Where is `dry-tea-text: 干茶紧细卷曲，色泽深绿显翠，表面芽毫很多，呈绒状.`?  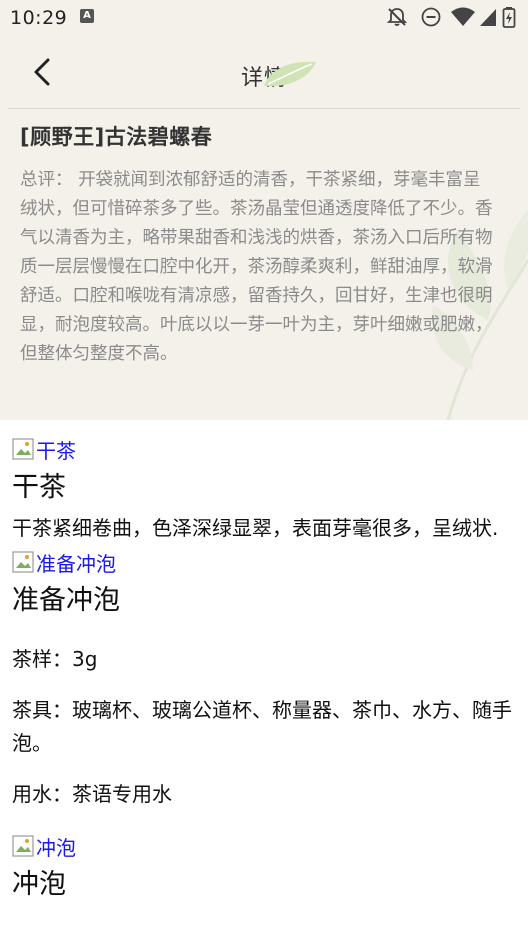
dry-tea-text: 干茶紧细卷曲，色泽深绿显翠，表面芽毫很多，呈绒状. is located at coordinates (255, 528).